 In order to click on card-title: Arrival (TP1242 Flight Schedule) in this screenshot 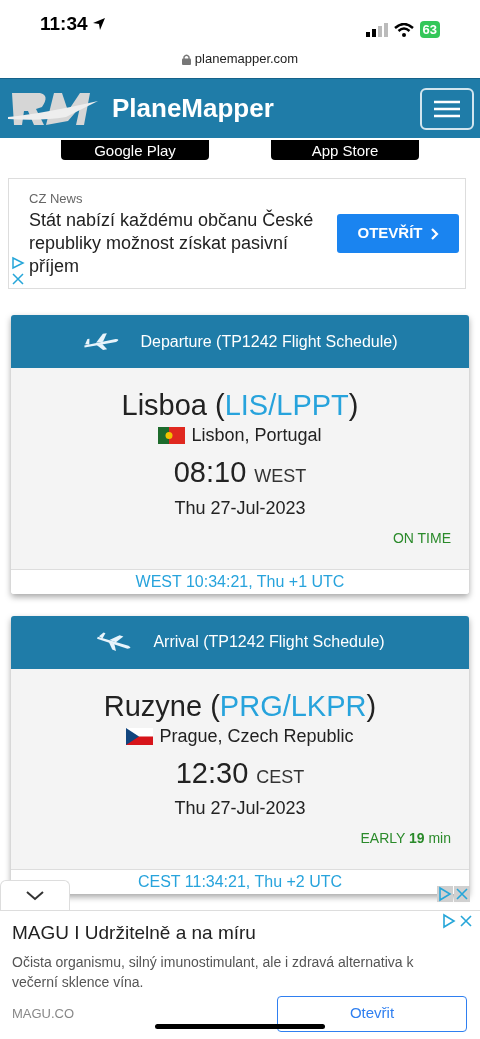, I will do `click(269, 642)`.